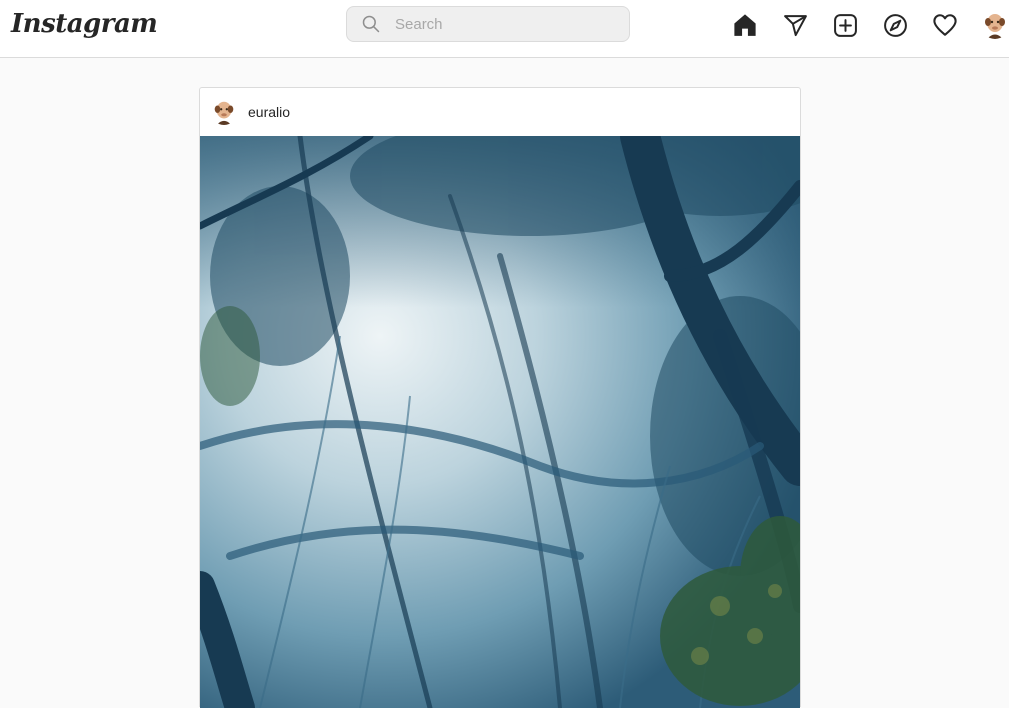 The image size is (1009, 708). Describe the element at coordinates (870, 25) in the screenshot. I see `nav-icons` at that location.